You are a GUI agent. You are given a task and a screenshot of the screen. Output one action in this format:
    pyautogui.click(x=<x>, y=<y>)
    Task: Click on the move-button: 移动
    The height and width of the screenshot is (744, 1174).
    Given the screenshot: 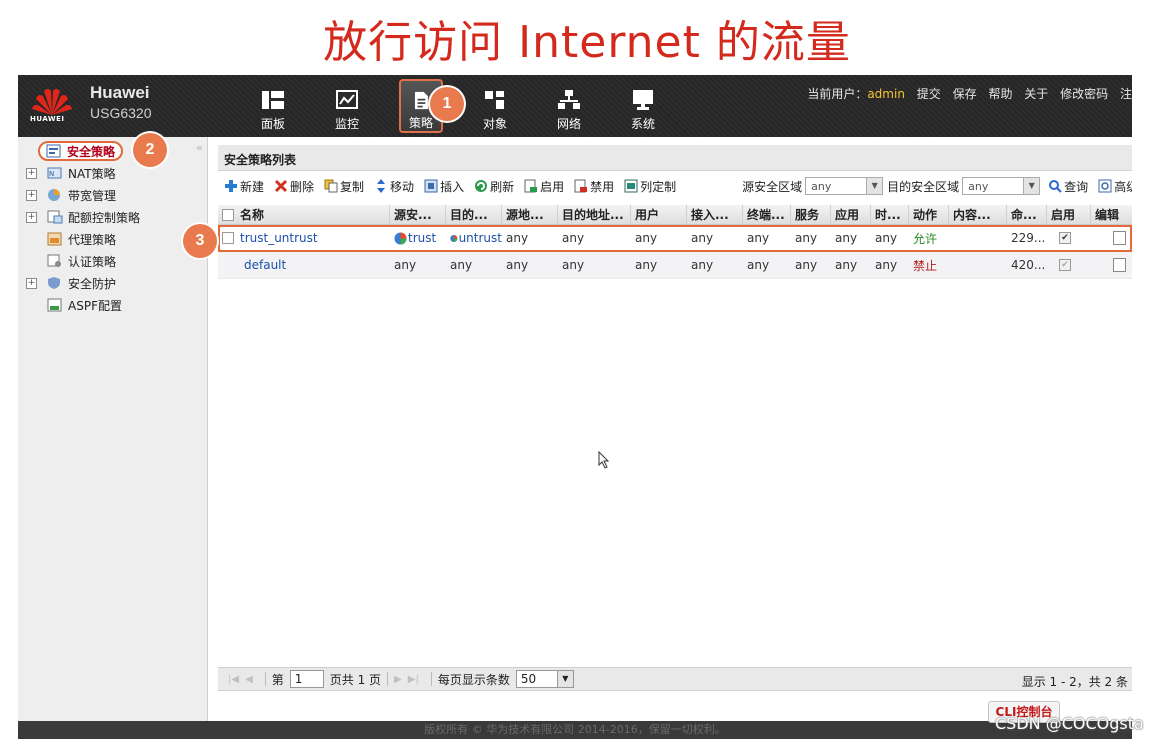 What is the action you would take?
    pyautogui.click(x=394, y=186)
    